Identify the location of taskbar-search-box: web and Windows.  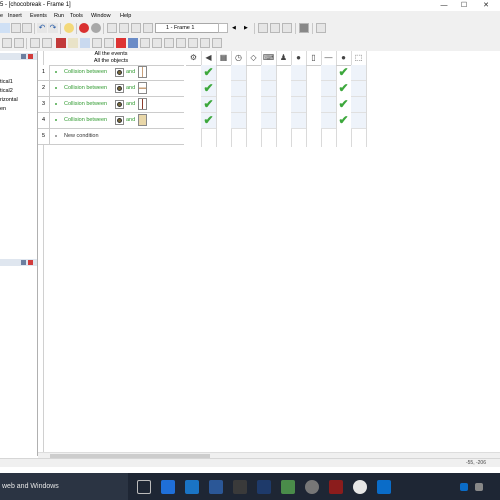
(64, 486).